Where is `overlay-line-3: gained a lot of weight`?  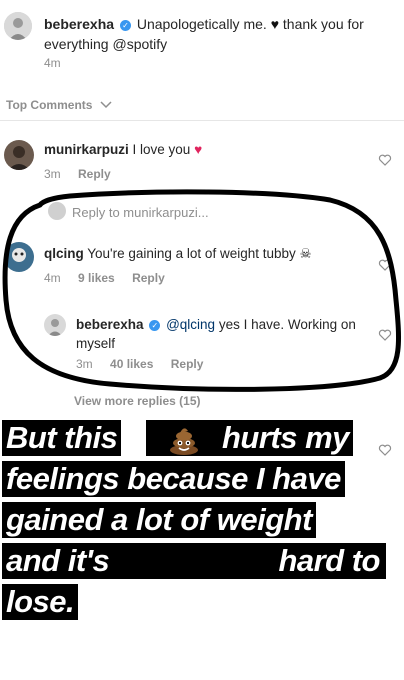
overlay-line-3: gained a lot of weight is located at coordinates (159, 520).